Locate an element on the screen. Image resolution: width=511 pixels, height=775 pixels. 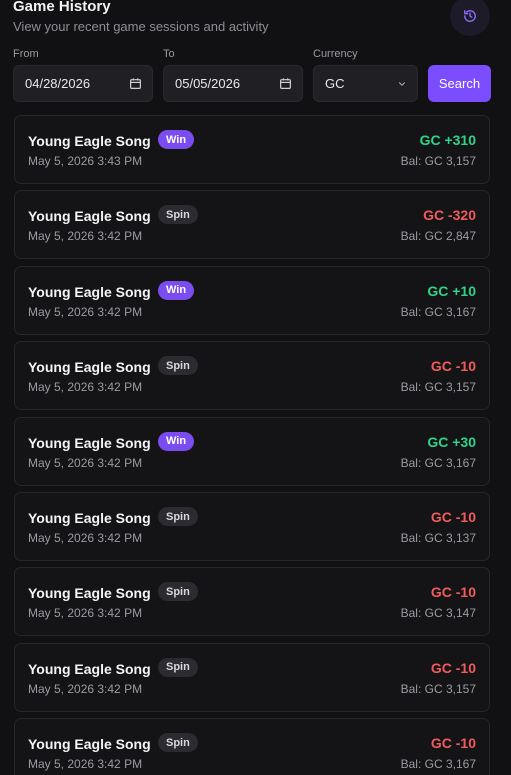
from-field: From 04/28/2026 is located at coordinates (83, 74).